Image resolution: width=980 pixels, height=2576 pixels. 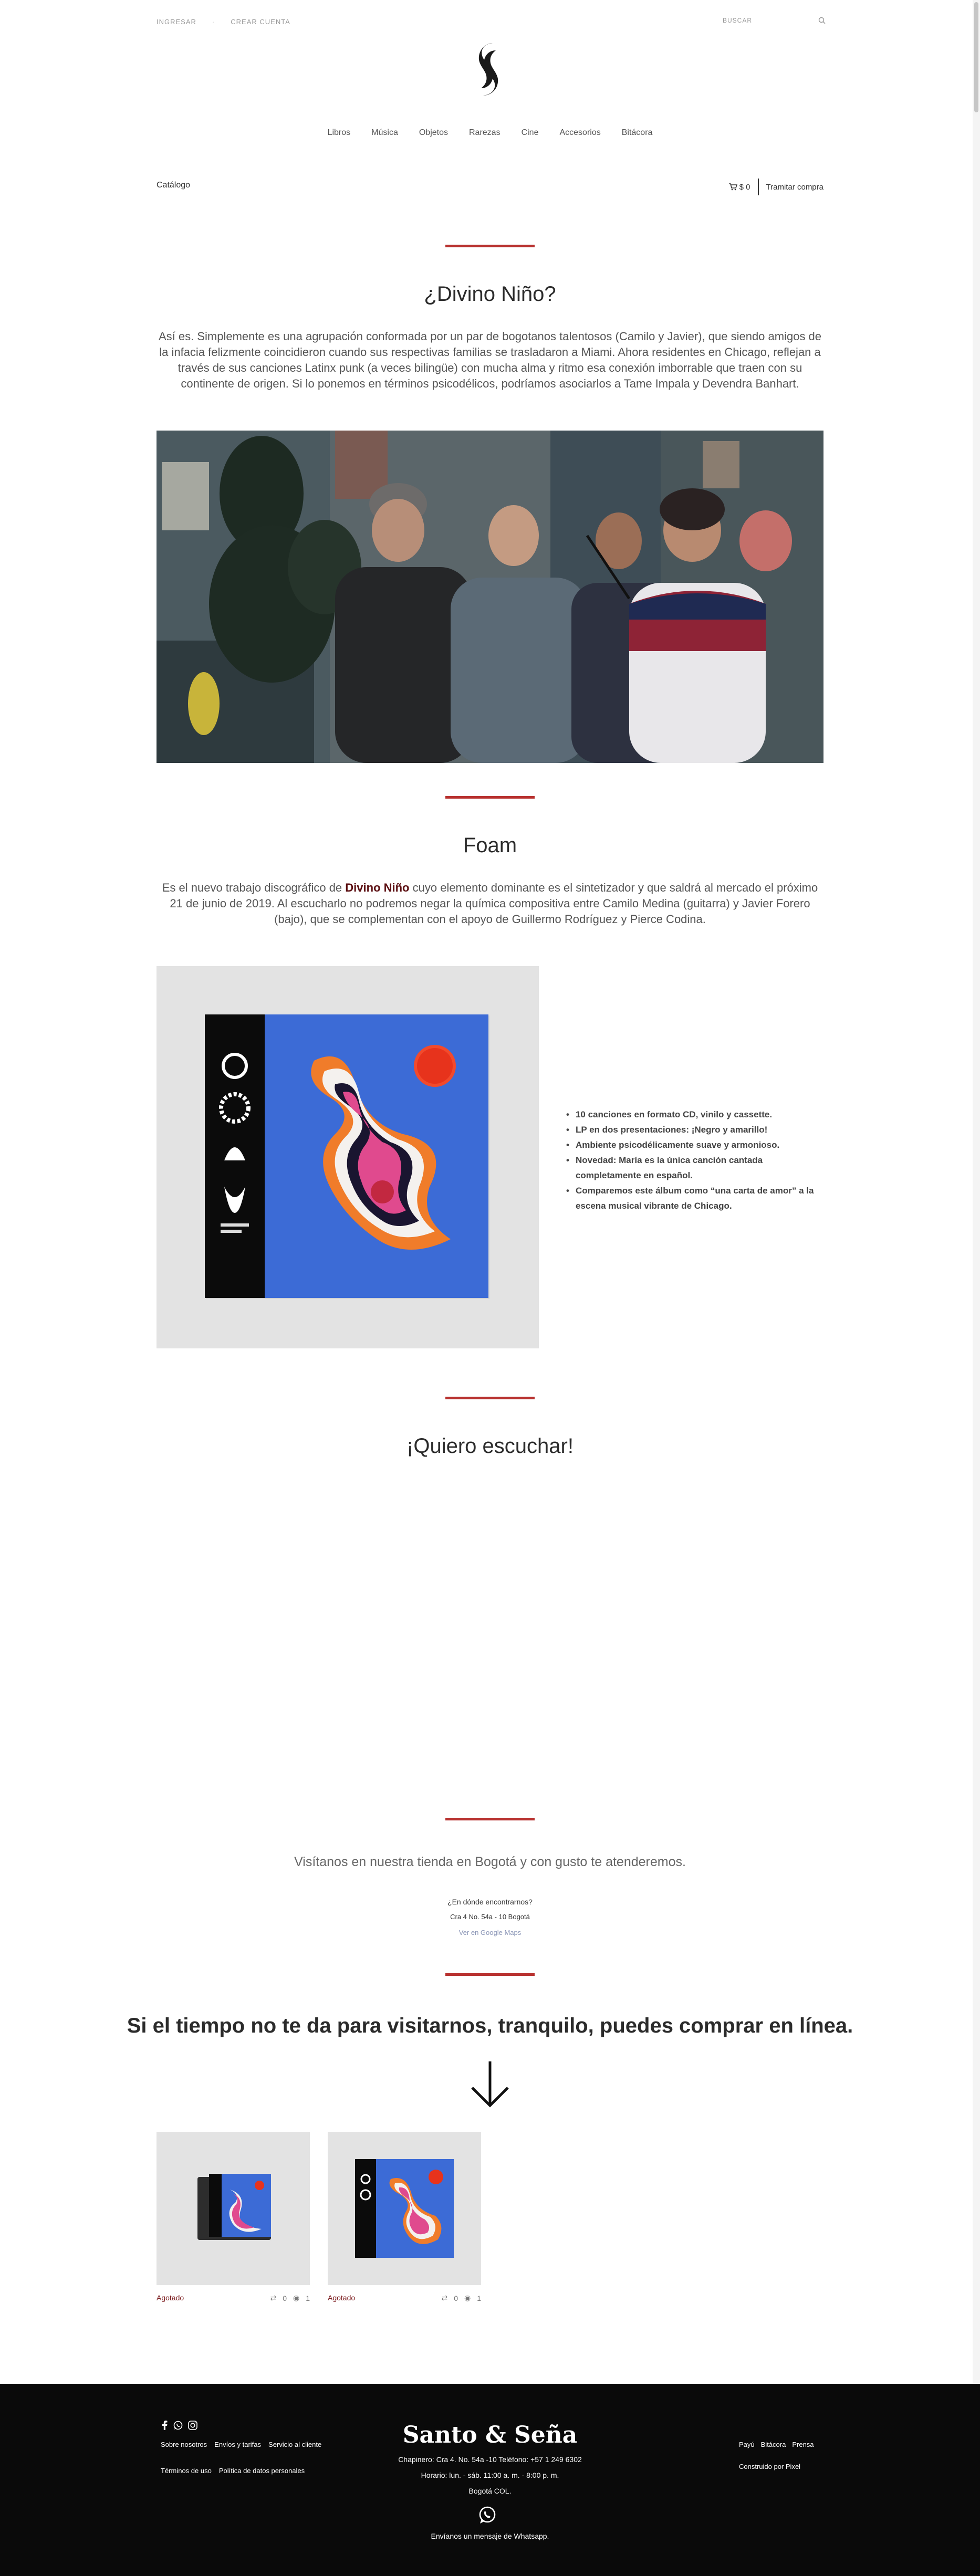 What do you see at coordinates (976, 57) in the screenshot?
I see `scrollbar-thumb` at bounding box center [976, 57].